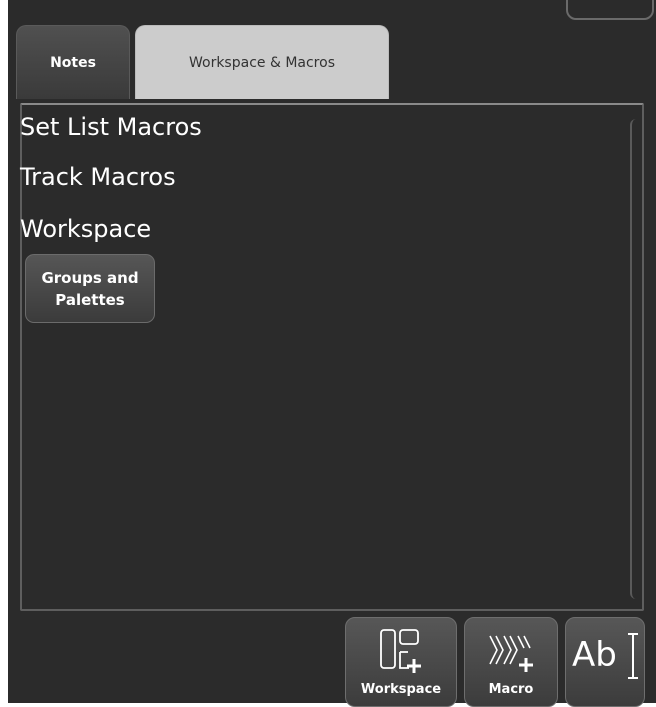  I want to click on add-workspace-button: Workspace, so click(401, 662).